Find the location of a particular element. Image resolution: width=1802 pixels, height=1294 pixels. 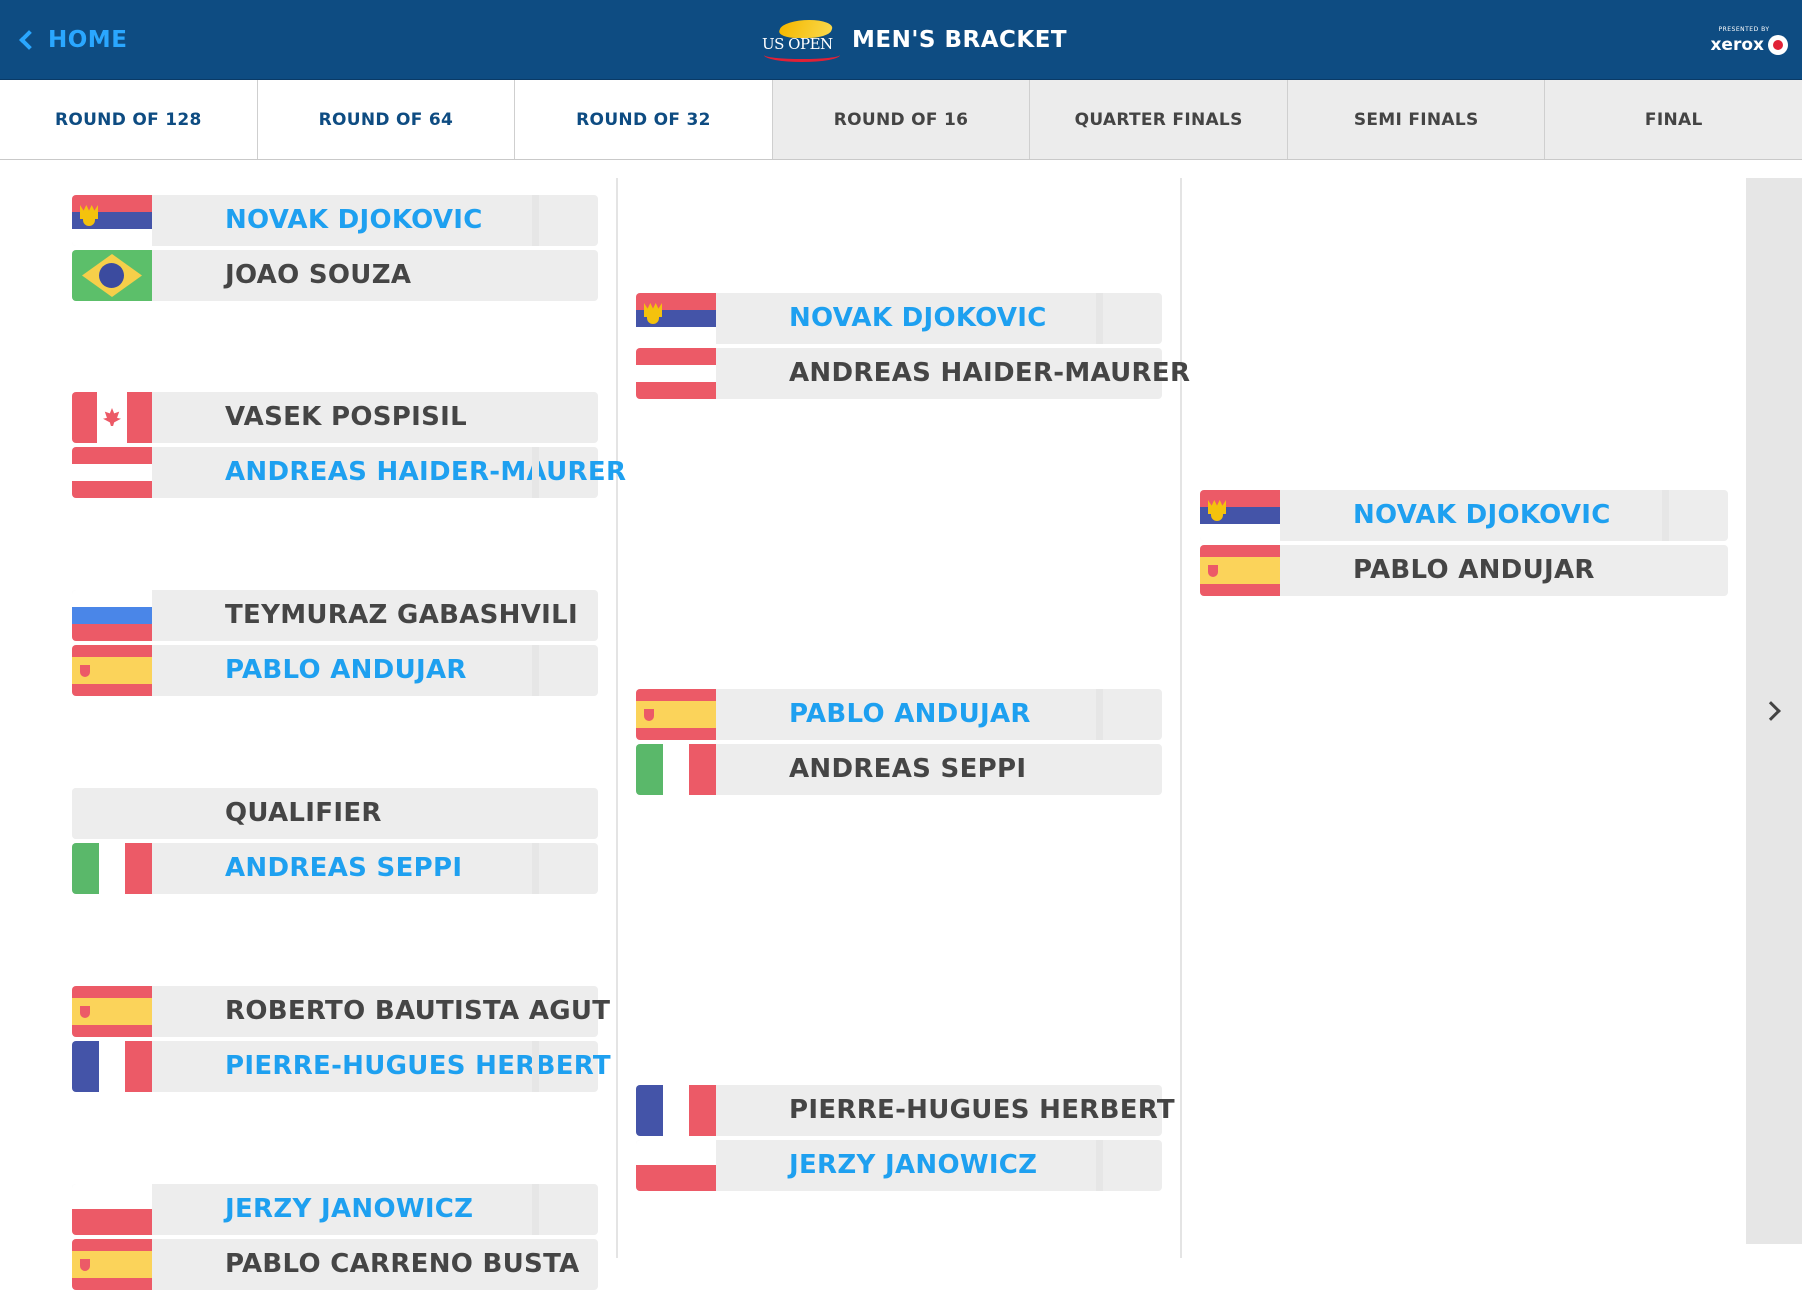

home-button: HOME is located at coordinates (70, 40).